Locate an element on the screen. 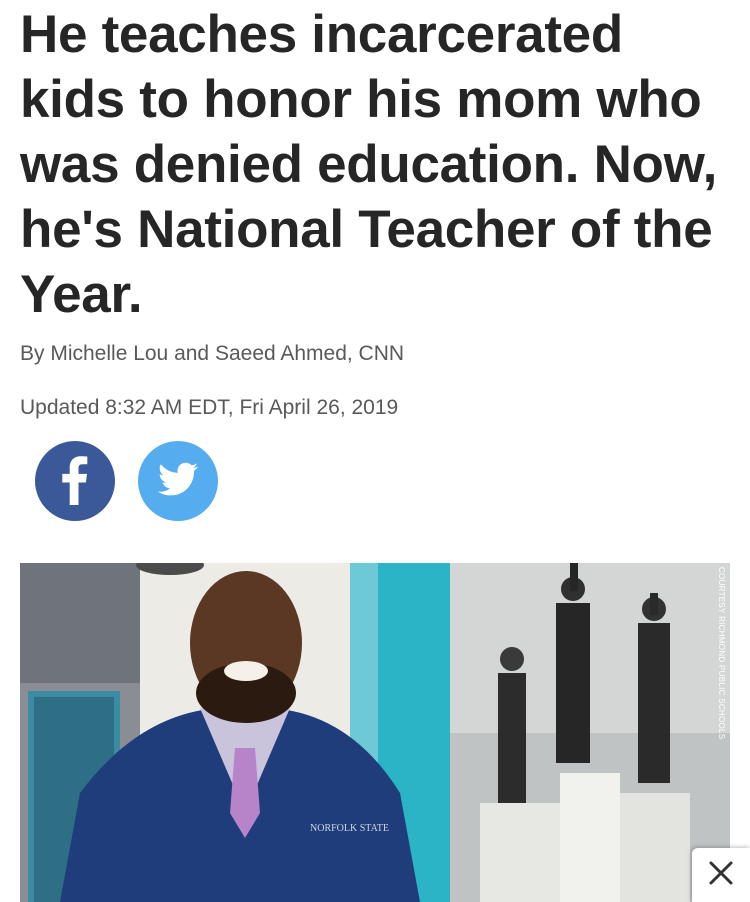 This screenshot has height=902, width=750. twitter-icon is located at coordinates (178, 481).